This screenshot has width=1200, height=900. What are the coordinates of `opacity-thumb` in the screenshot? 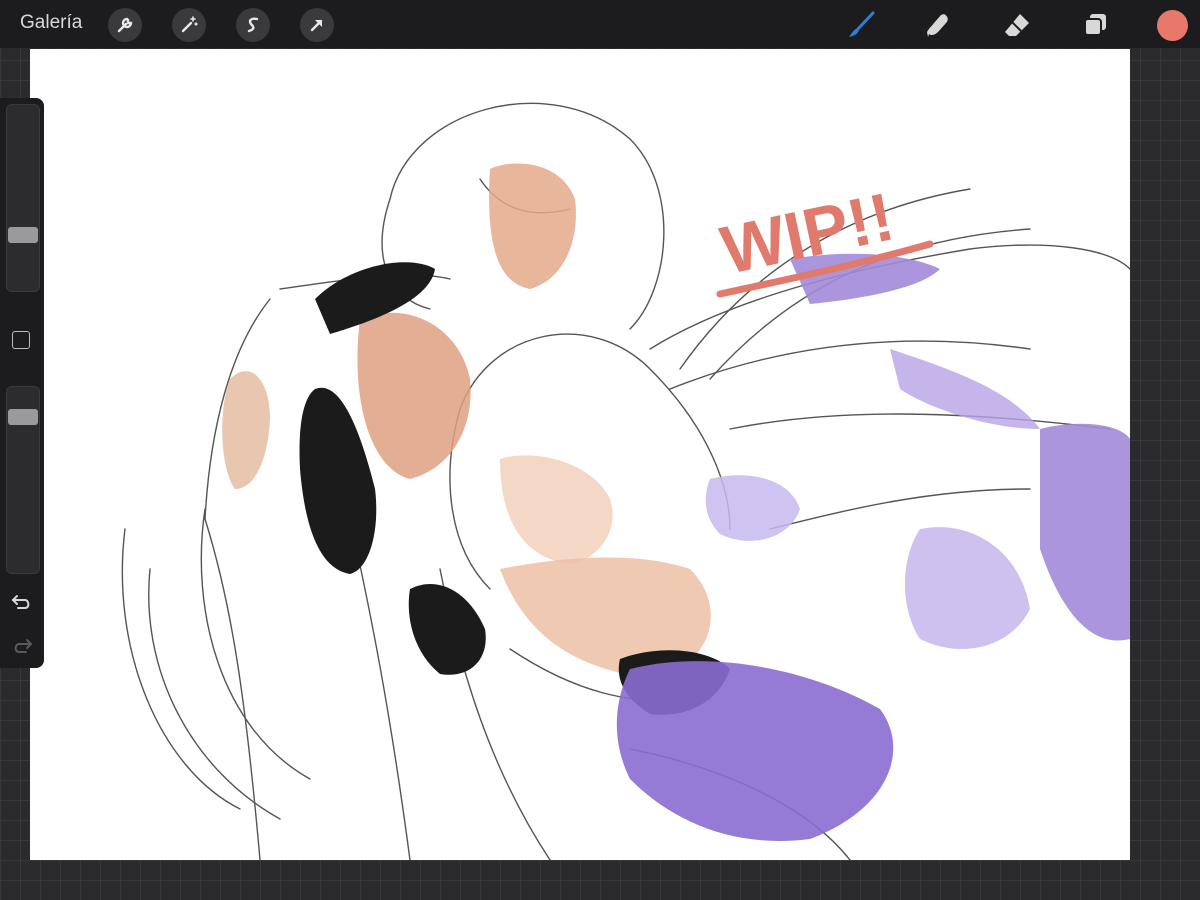 It's located at (23, 417).